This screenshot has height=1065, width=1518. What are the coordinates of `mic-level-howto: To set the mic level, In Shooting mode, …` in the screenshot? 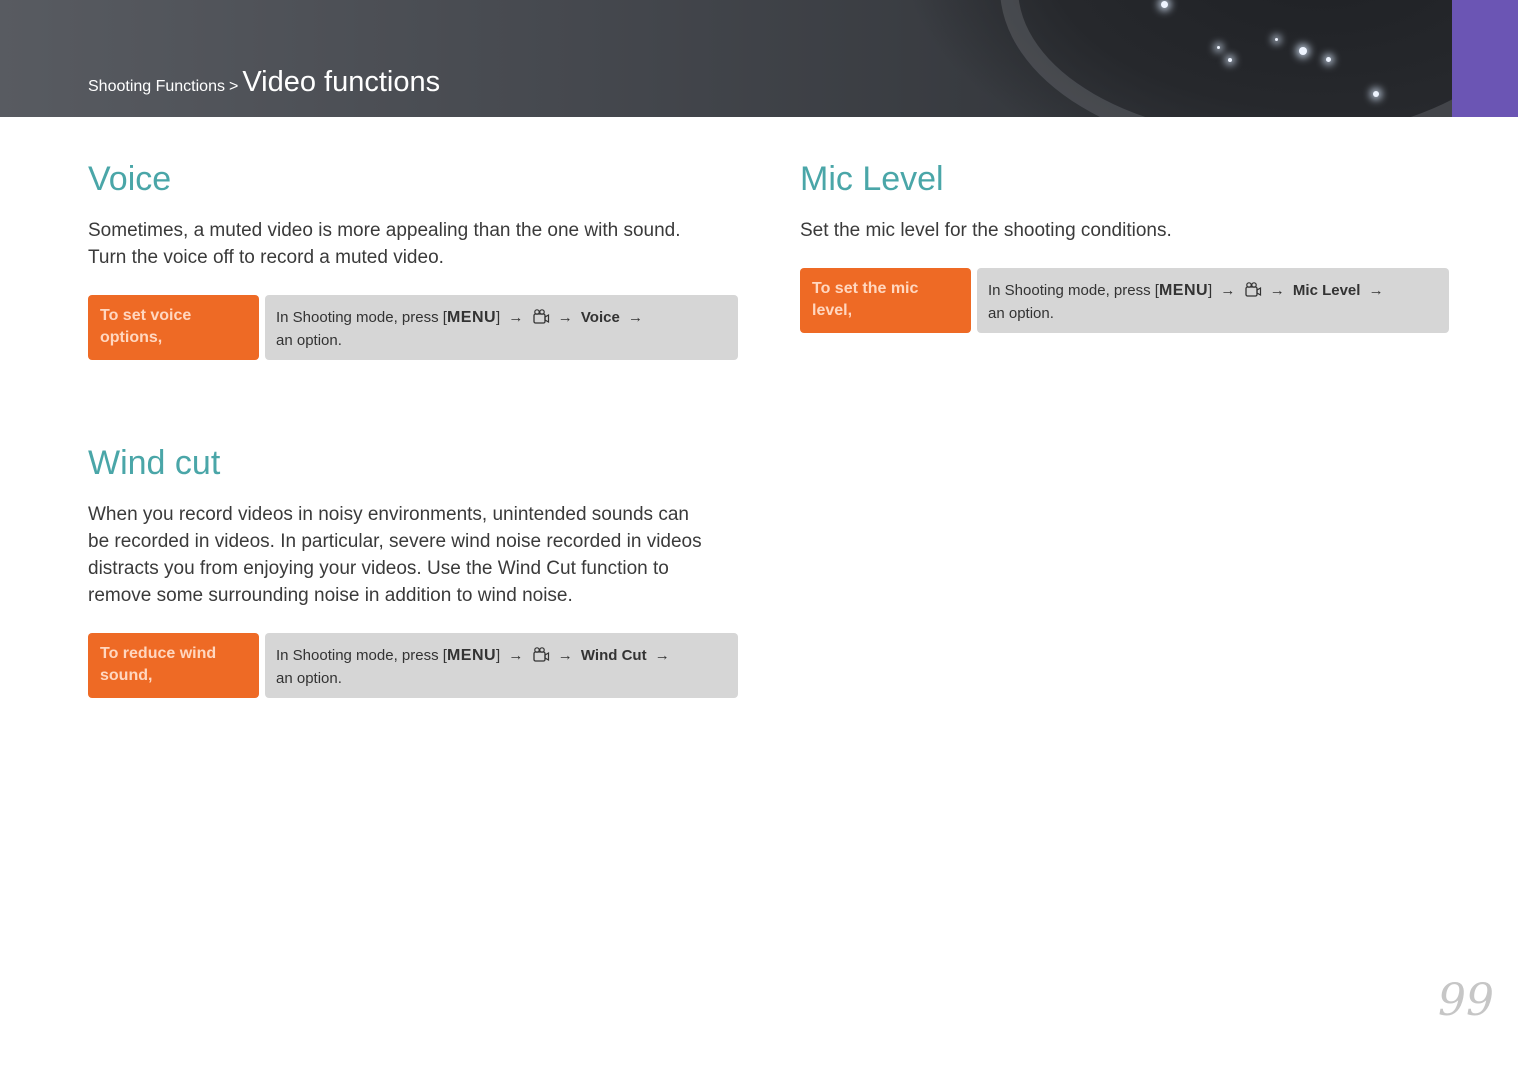 It's located at (1124, 300).